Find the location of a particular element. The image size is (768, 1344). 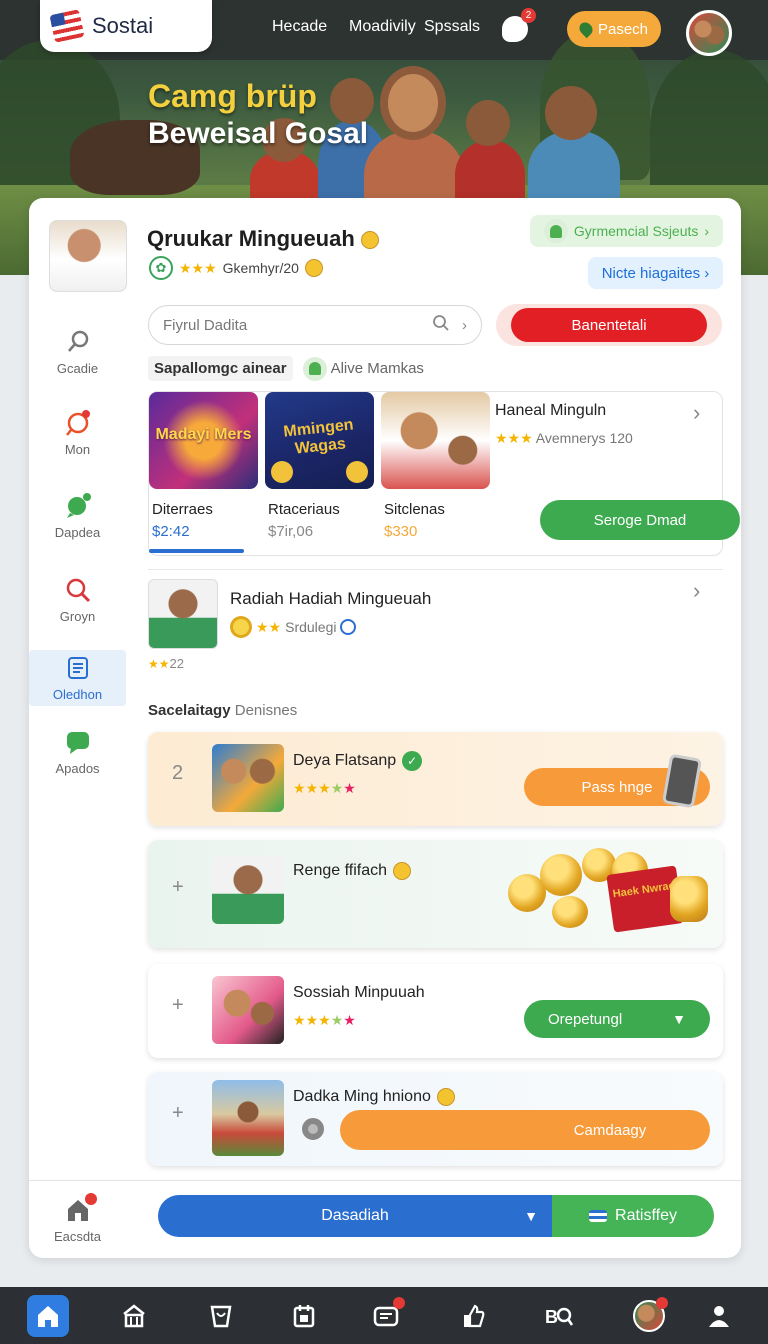

game-artwork: Madayi Mers is located at coordinates (203, 440).